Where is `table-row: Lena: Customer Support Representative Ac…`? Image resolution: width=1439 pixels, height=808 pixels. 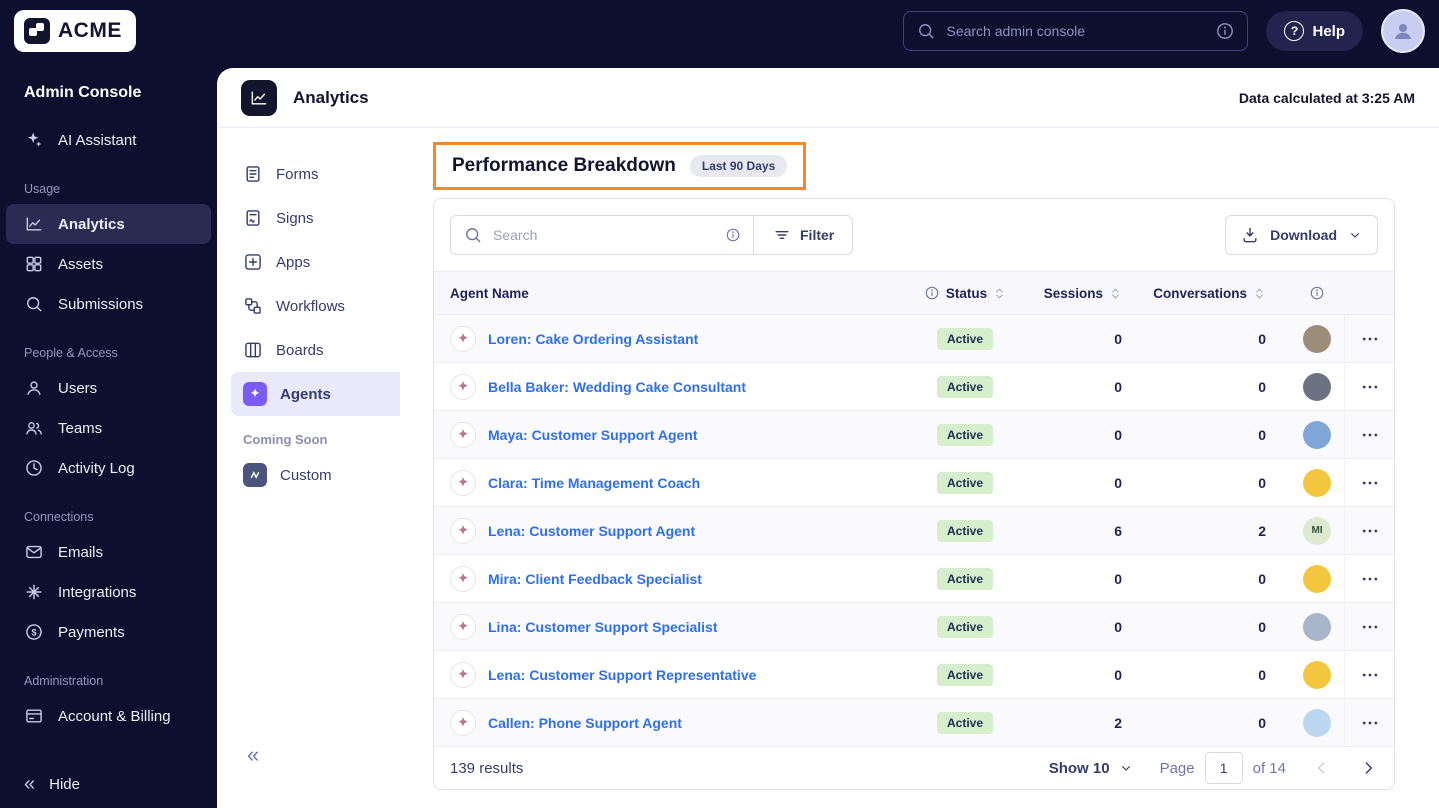 table-row: Lena: Customer Support Representative Ac… is located at coordinates (914, 675).